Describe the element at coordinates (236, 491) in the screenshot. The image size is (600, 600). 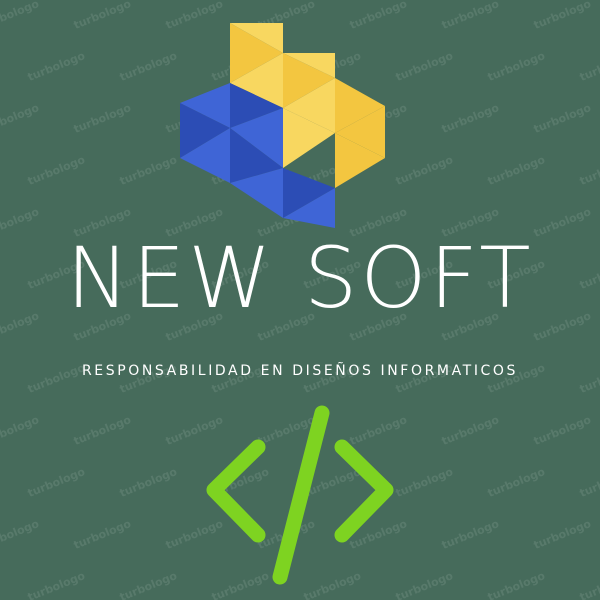
I see `left-angle-bracket` at that location.